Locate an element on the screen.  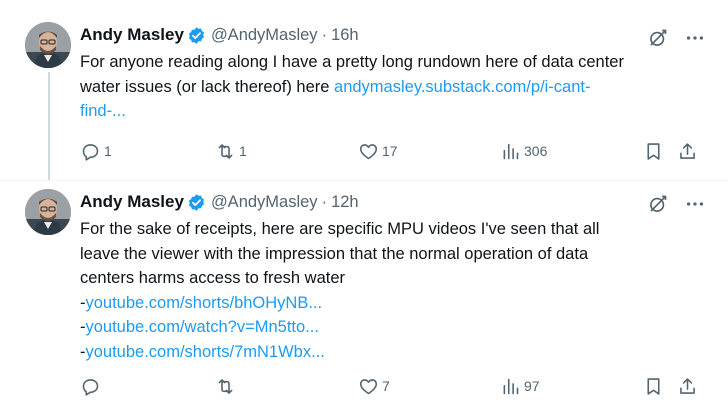
reply-button: 1 is located at coordinates (96, 151).